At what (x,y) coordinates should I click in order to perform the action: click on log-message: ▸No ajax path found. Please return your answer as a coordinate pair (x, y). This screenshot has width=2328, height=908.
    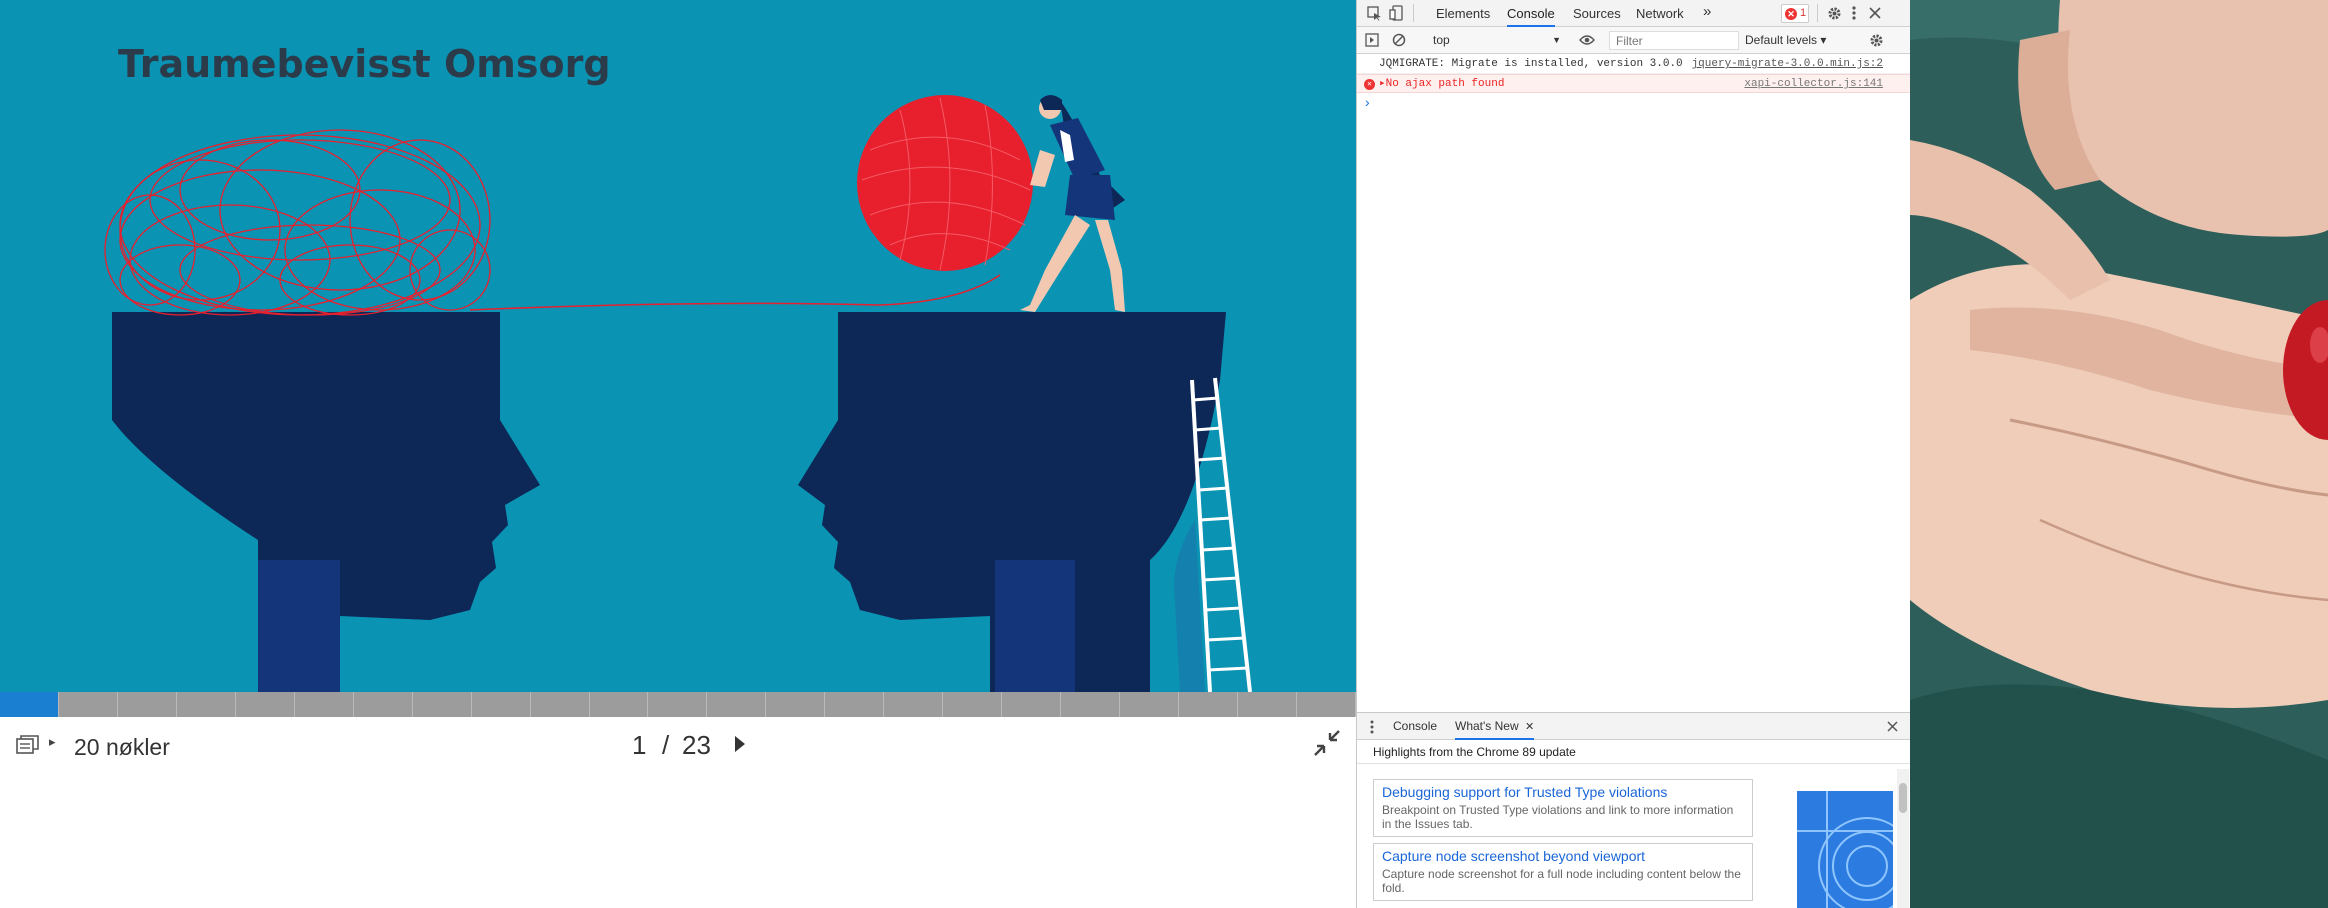
    Looking at the image, I should click on (1442, 84).